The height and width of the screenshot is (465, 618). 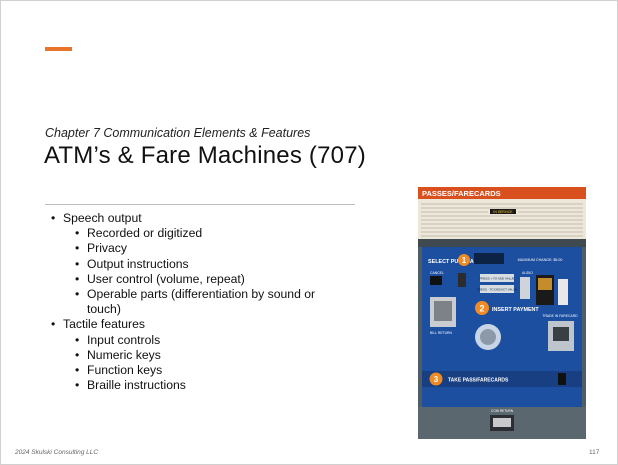 I want to click on sub-bullet-item: Recorded or digitized, so click(x=223, y=233).